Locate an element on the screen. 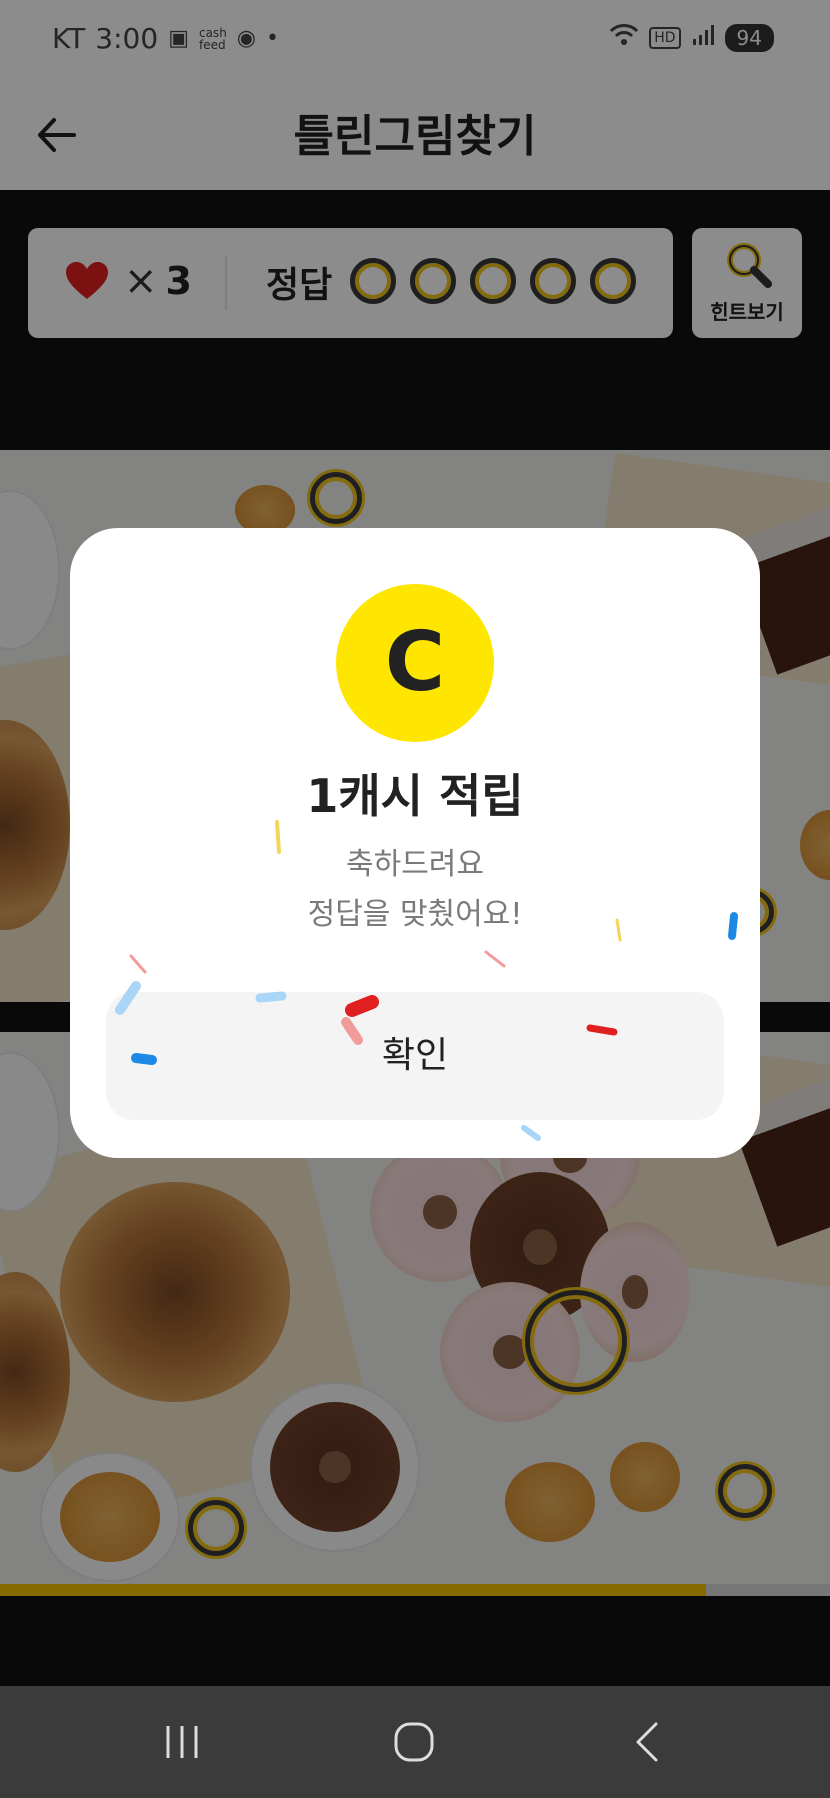  reward-message-line2: 정답을 맞췄어요! is located at coordinates (415, 914).